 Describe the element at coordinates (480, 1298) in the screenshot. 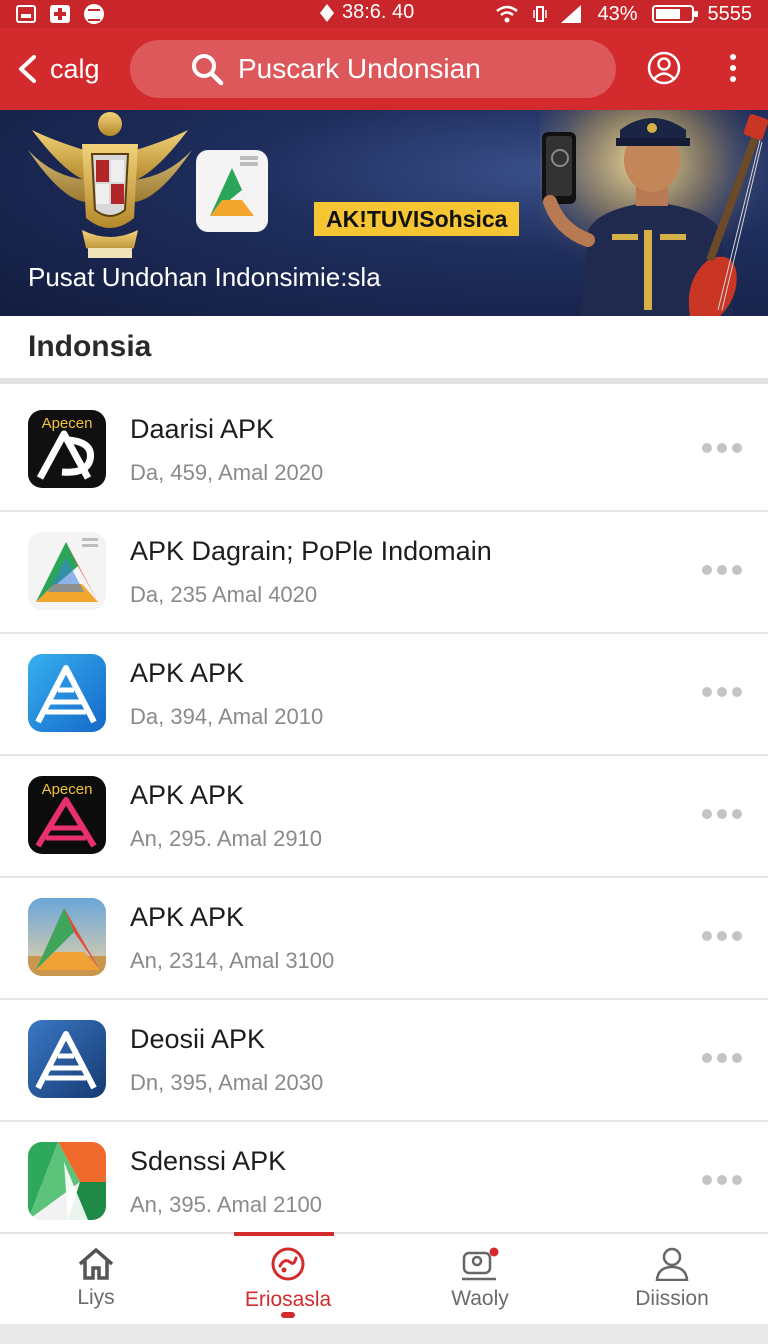

I see `nav-label: Waoly` at that location.